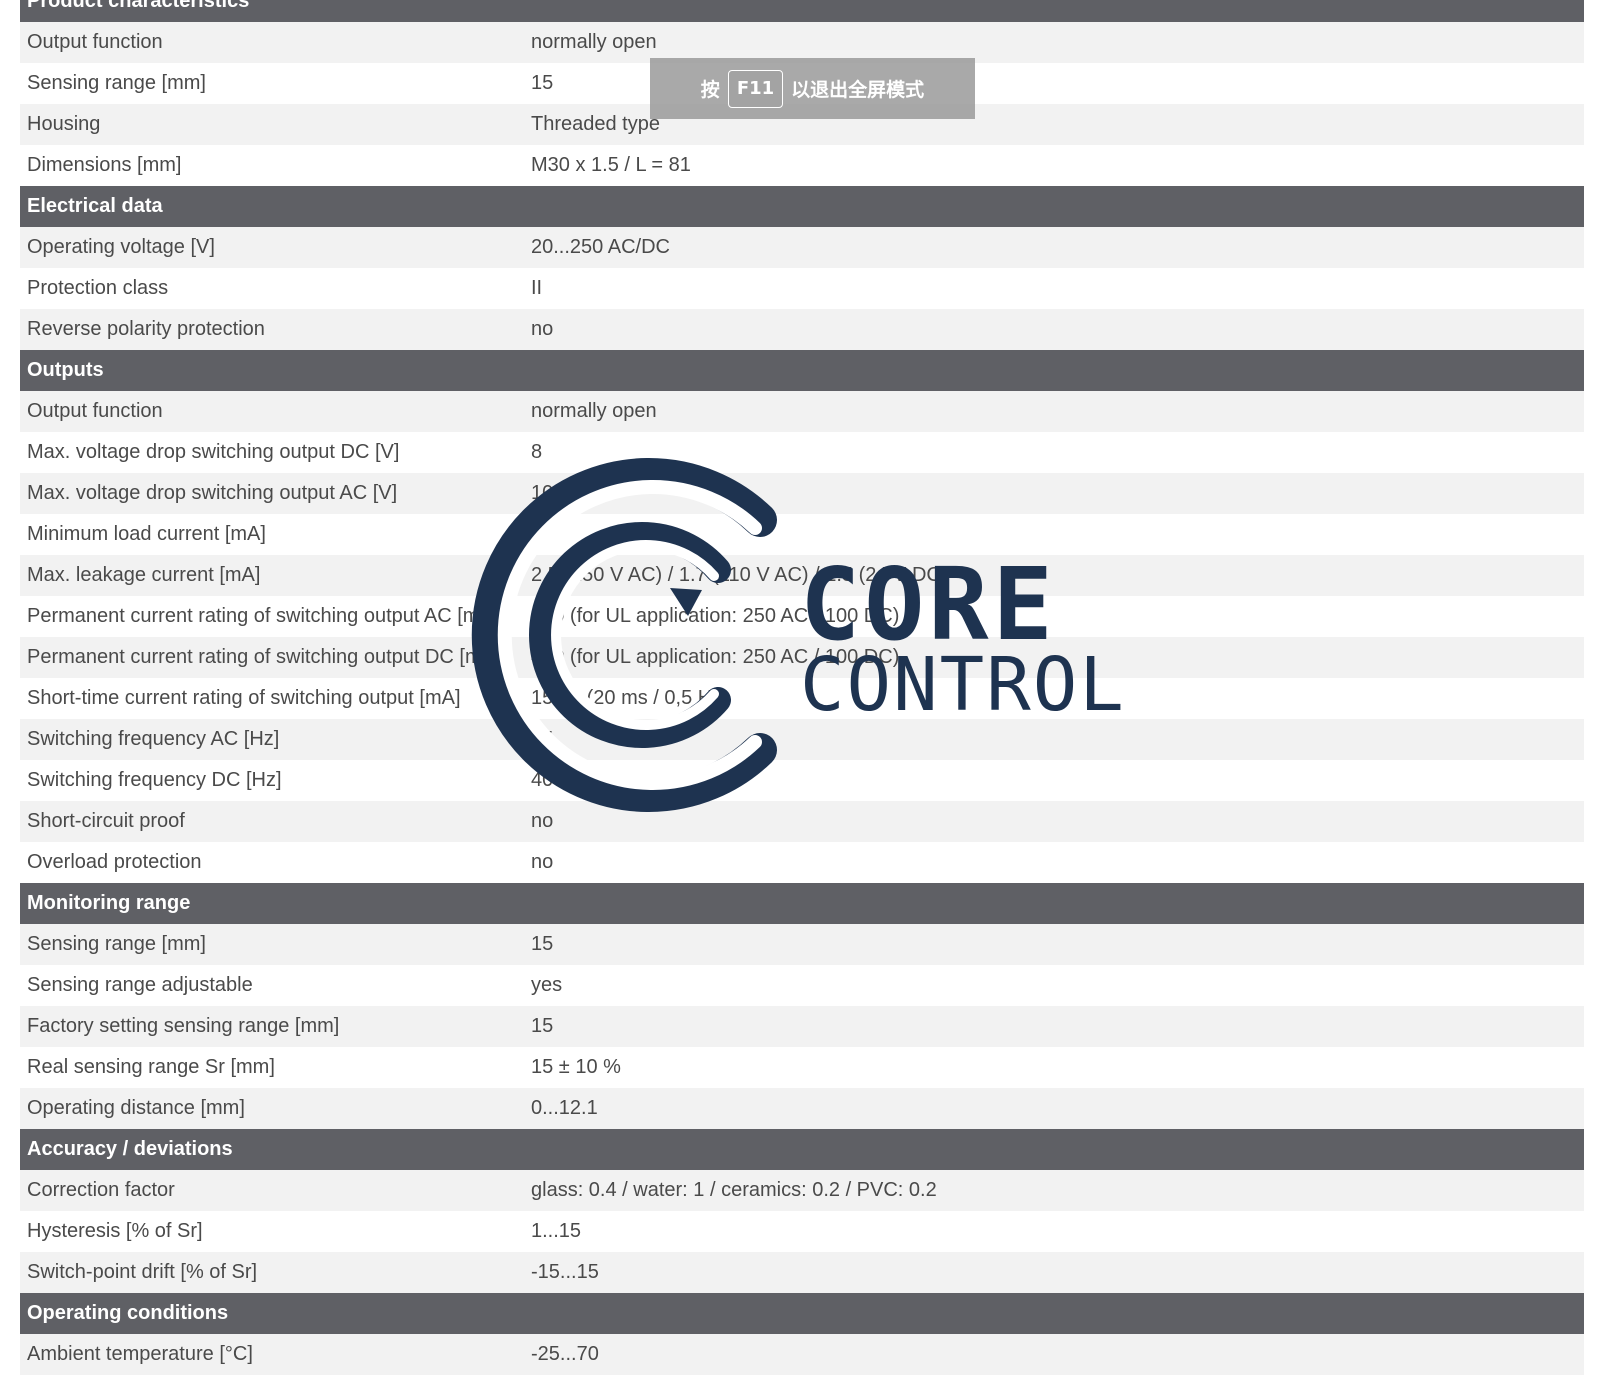 This screenshot has width=1600, height=1389. I want to click on section-header: Electrical data, so click(802, 206).